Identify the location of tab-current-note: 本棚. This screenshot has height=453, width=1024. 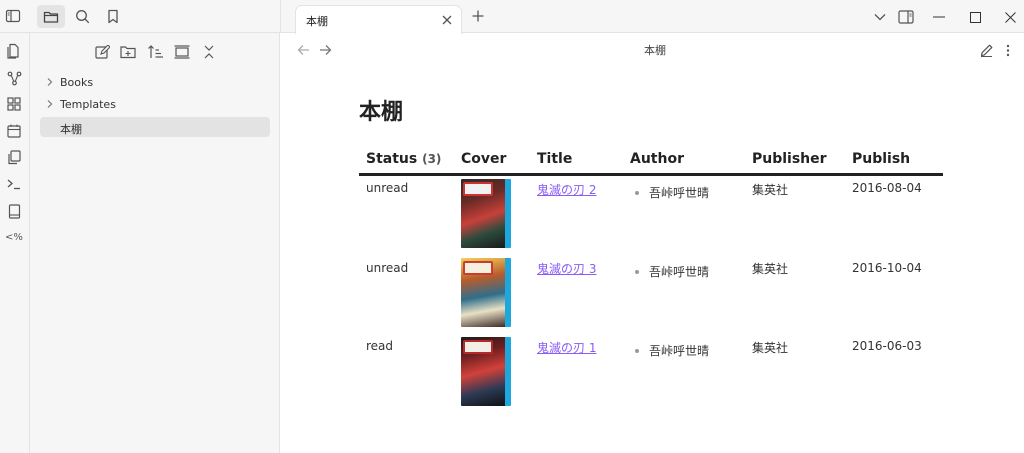
(378, 19).